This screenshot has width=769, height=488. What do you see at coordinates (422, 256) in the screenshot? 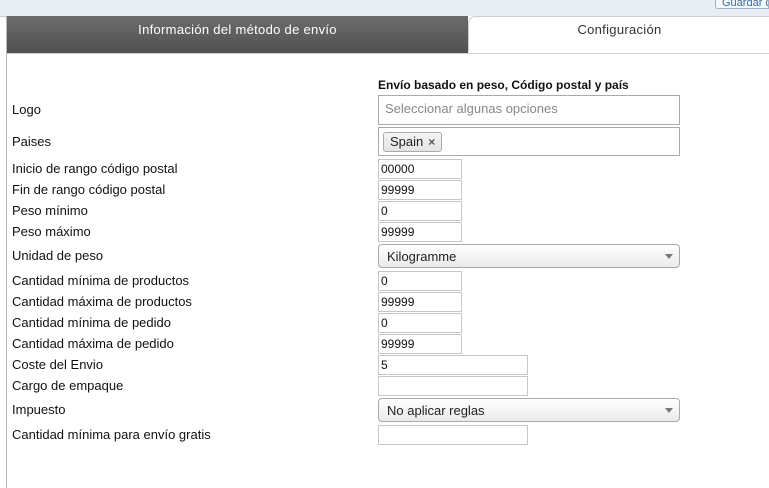
I see `weight-unit-value: Kilogramme` at bounding box center [422, 256].